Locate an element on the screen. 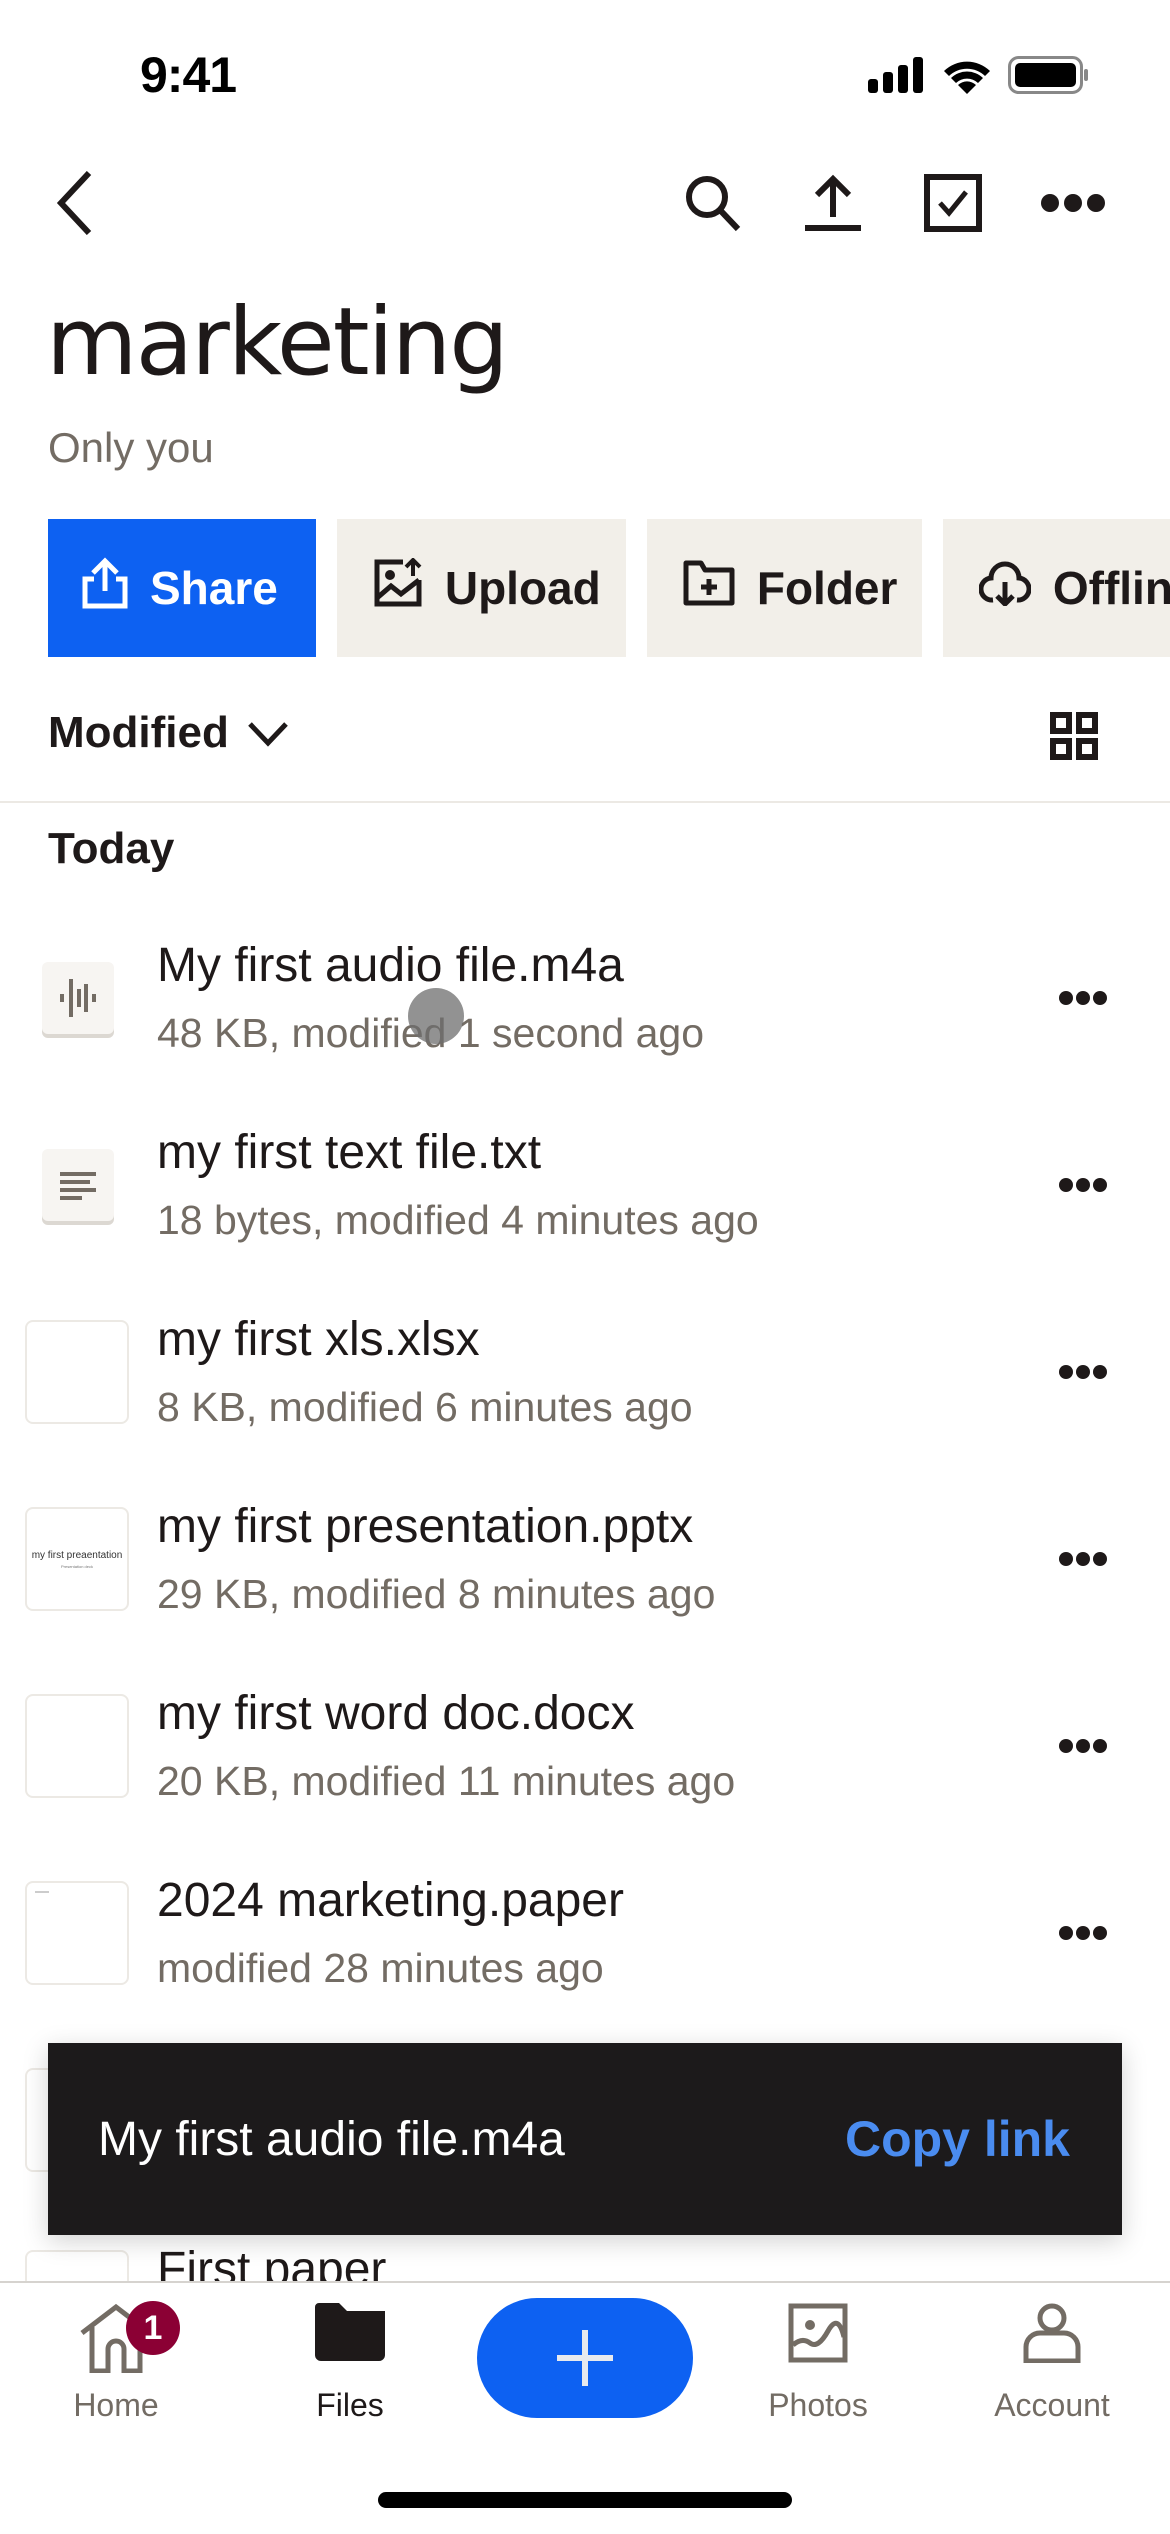  status-icons is located at coordinates (979, 77).